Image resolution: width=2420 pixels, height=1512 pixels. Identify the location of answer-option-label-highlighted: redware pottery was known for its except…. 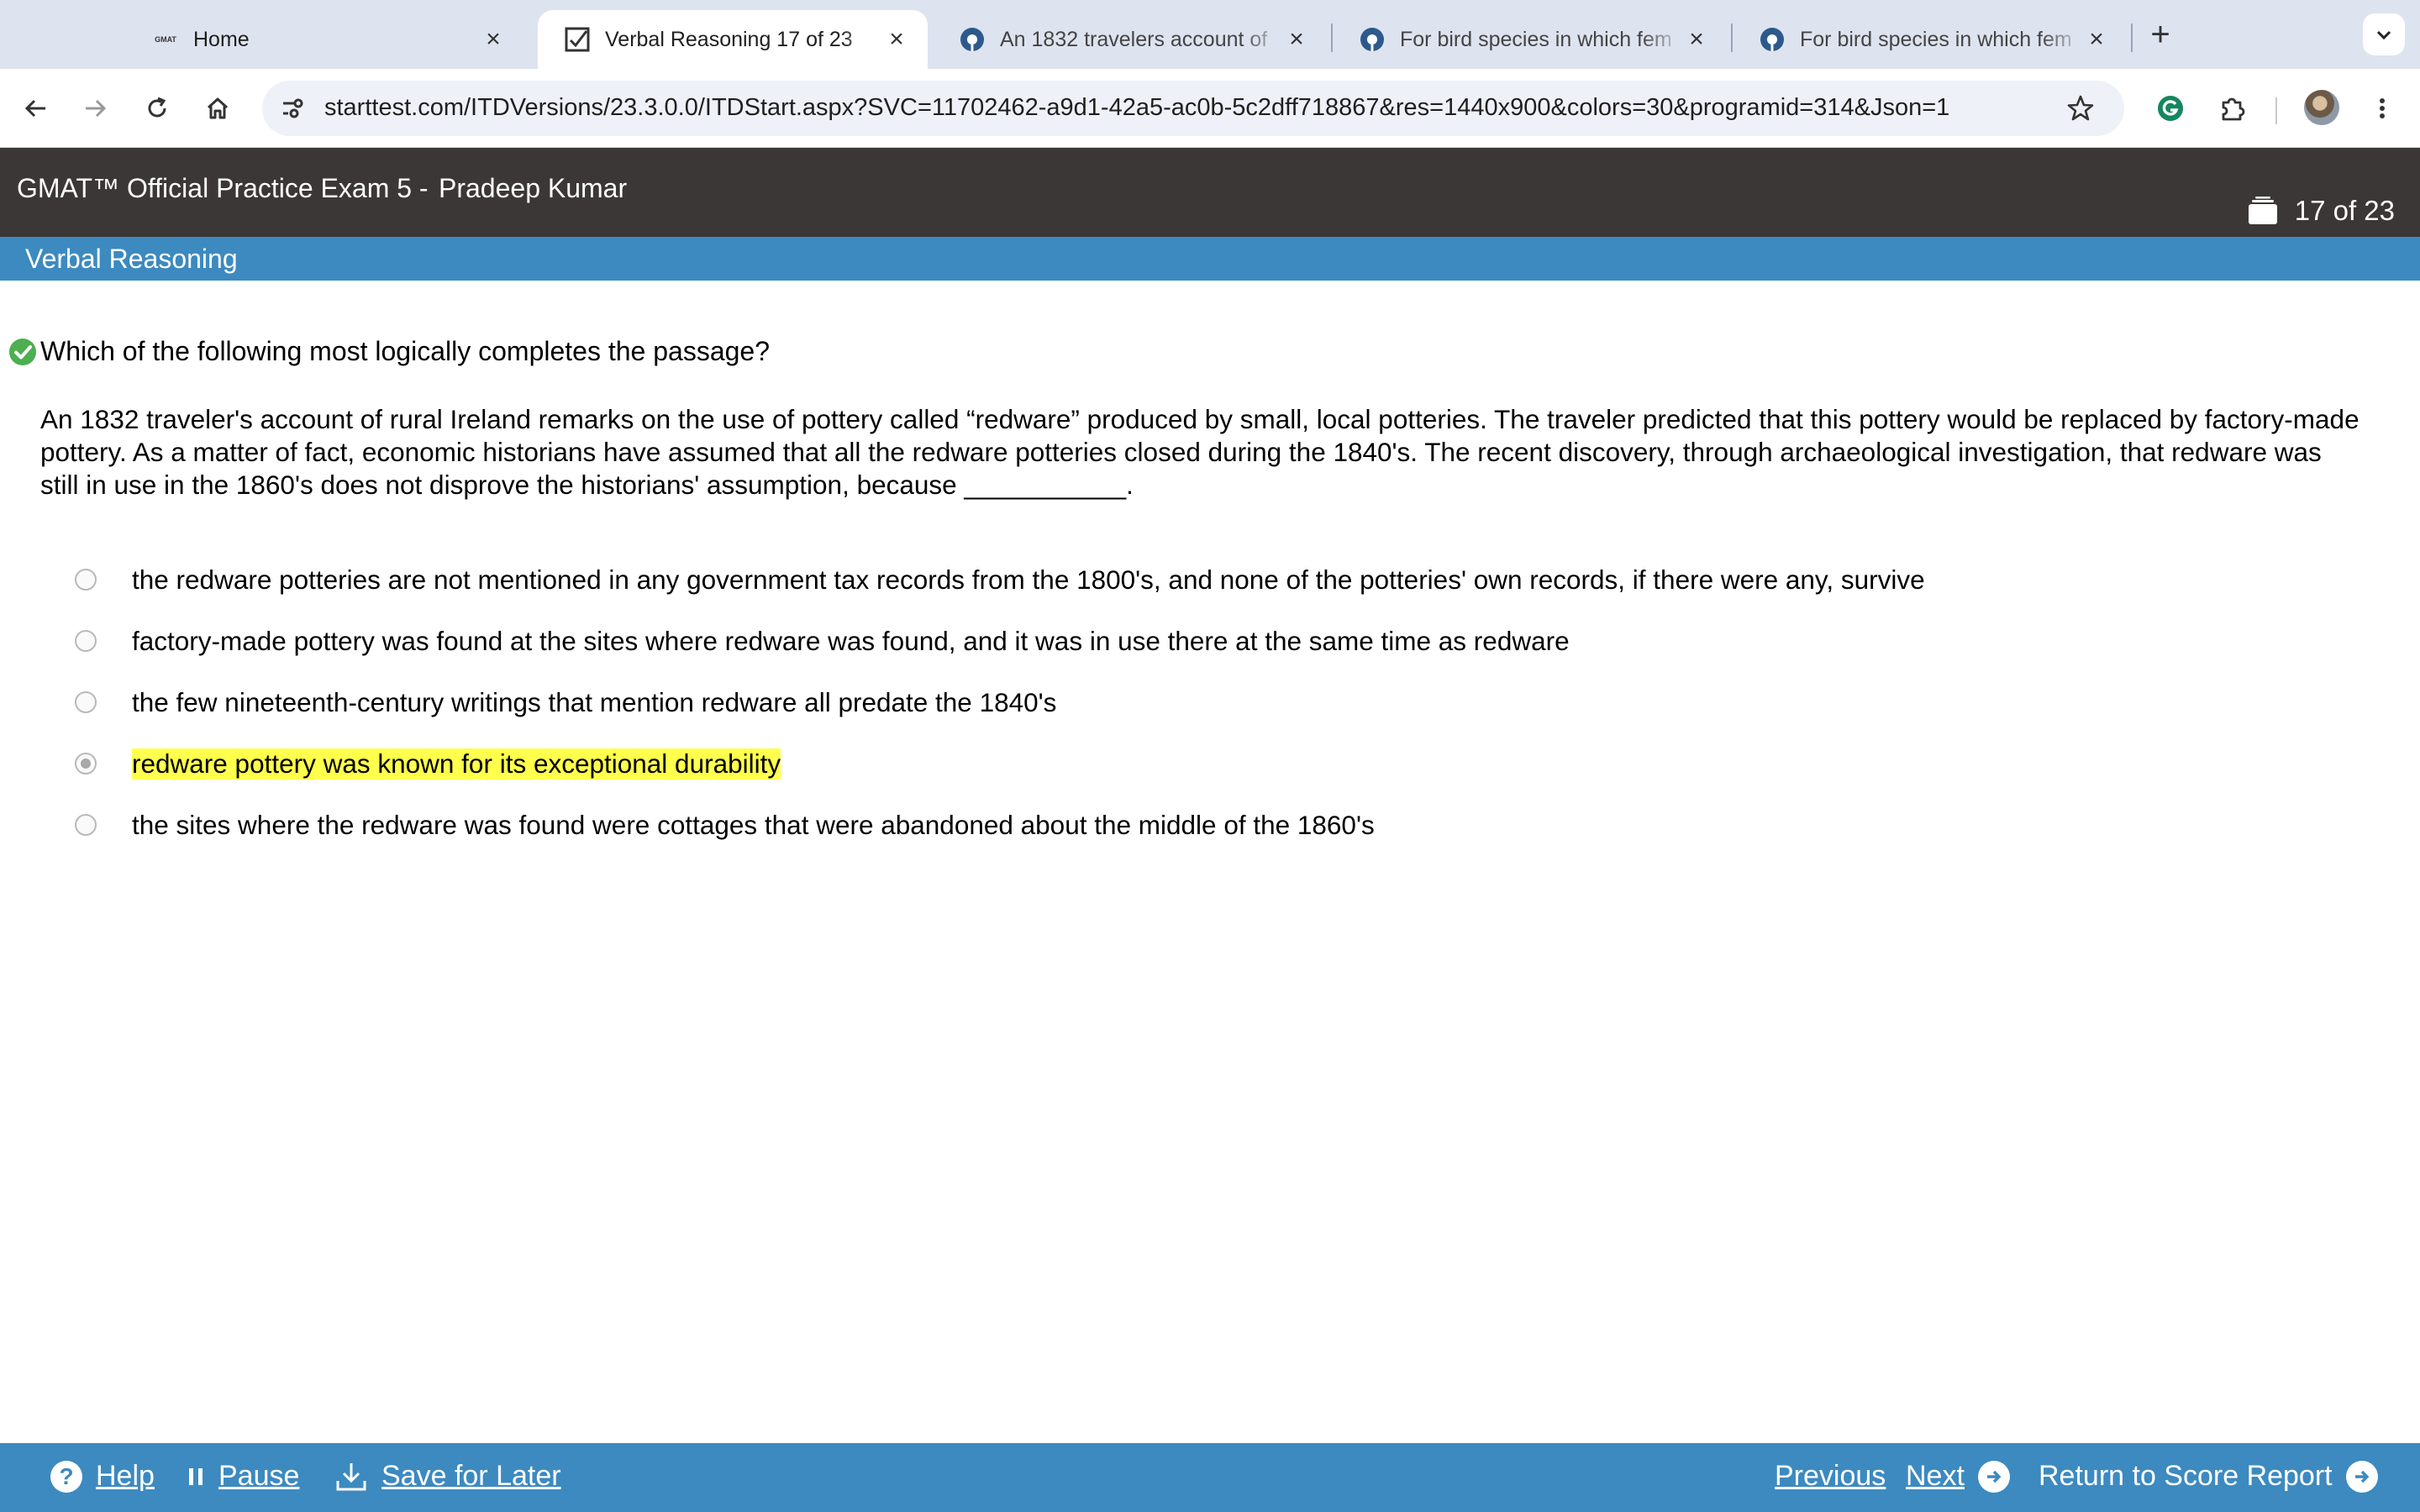
(456, 764).